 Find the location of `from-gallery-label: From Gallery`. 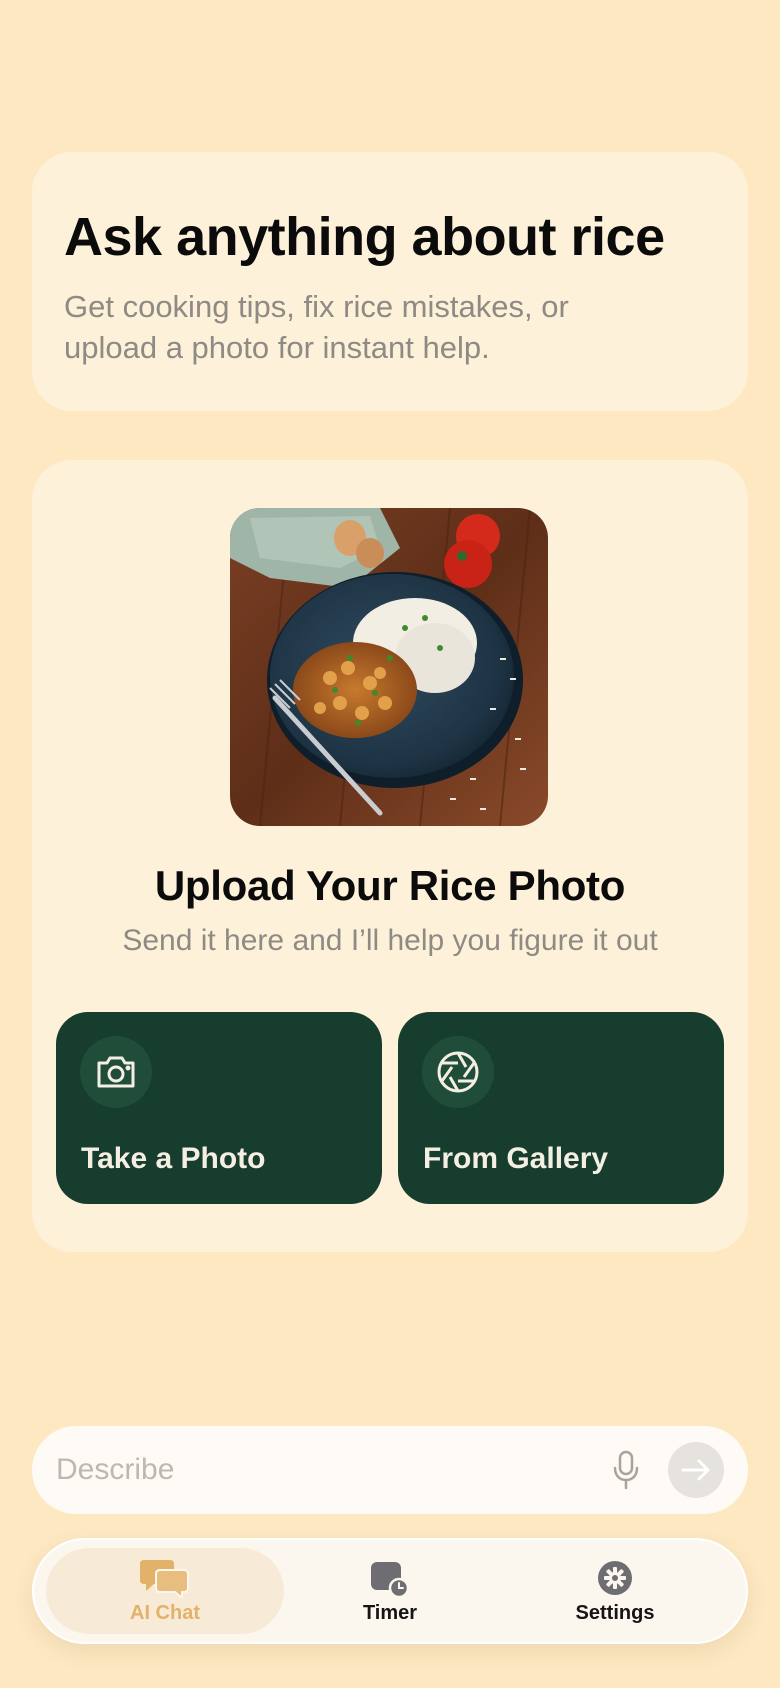

from-gallery-label: From Gallery is located at coordinates (516, 1158).